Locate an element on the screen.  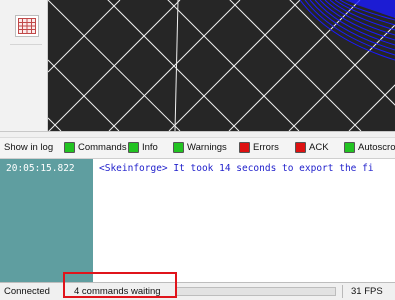
filter-warnings-checkbox: Warnings is located at coordinates (200, 147).